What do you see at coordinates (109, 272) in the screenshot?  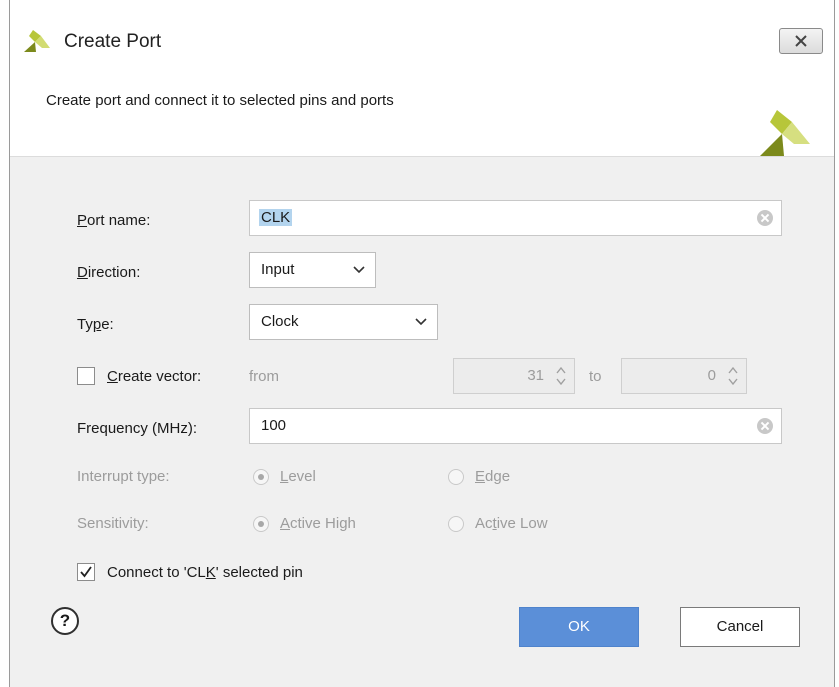 I see `direction-label: Direction:` at bounding box center [109, 272].